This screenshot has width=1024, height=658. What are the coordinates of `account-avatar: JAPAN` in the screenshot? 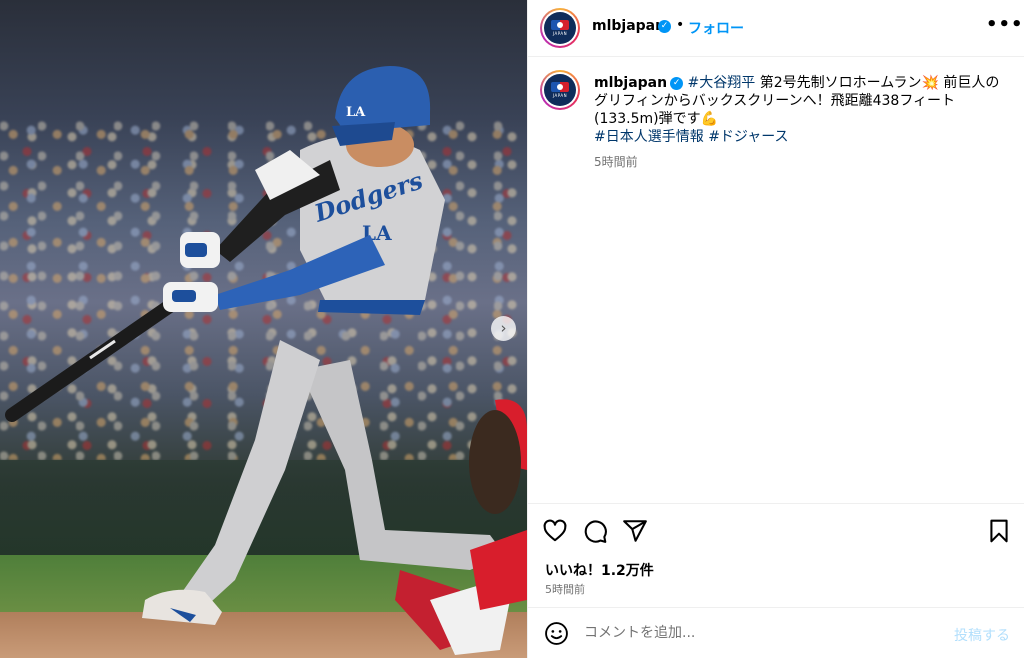 It's located at (560, 28).